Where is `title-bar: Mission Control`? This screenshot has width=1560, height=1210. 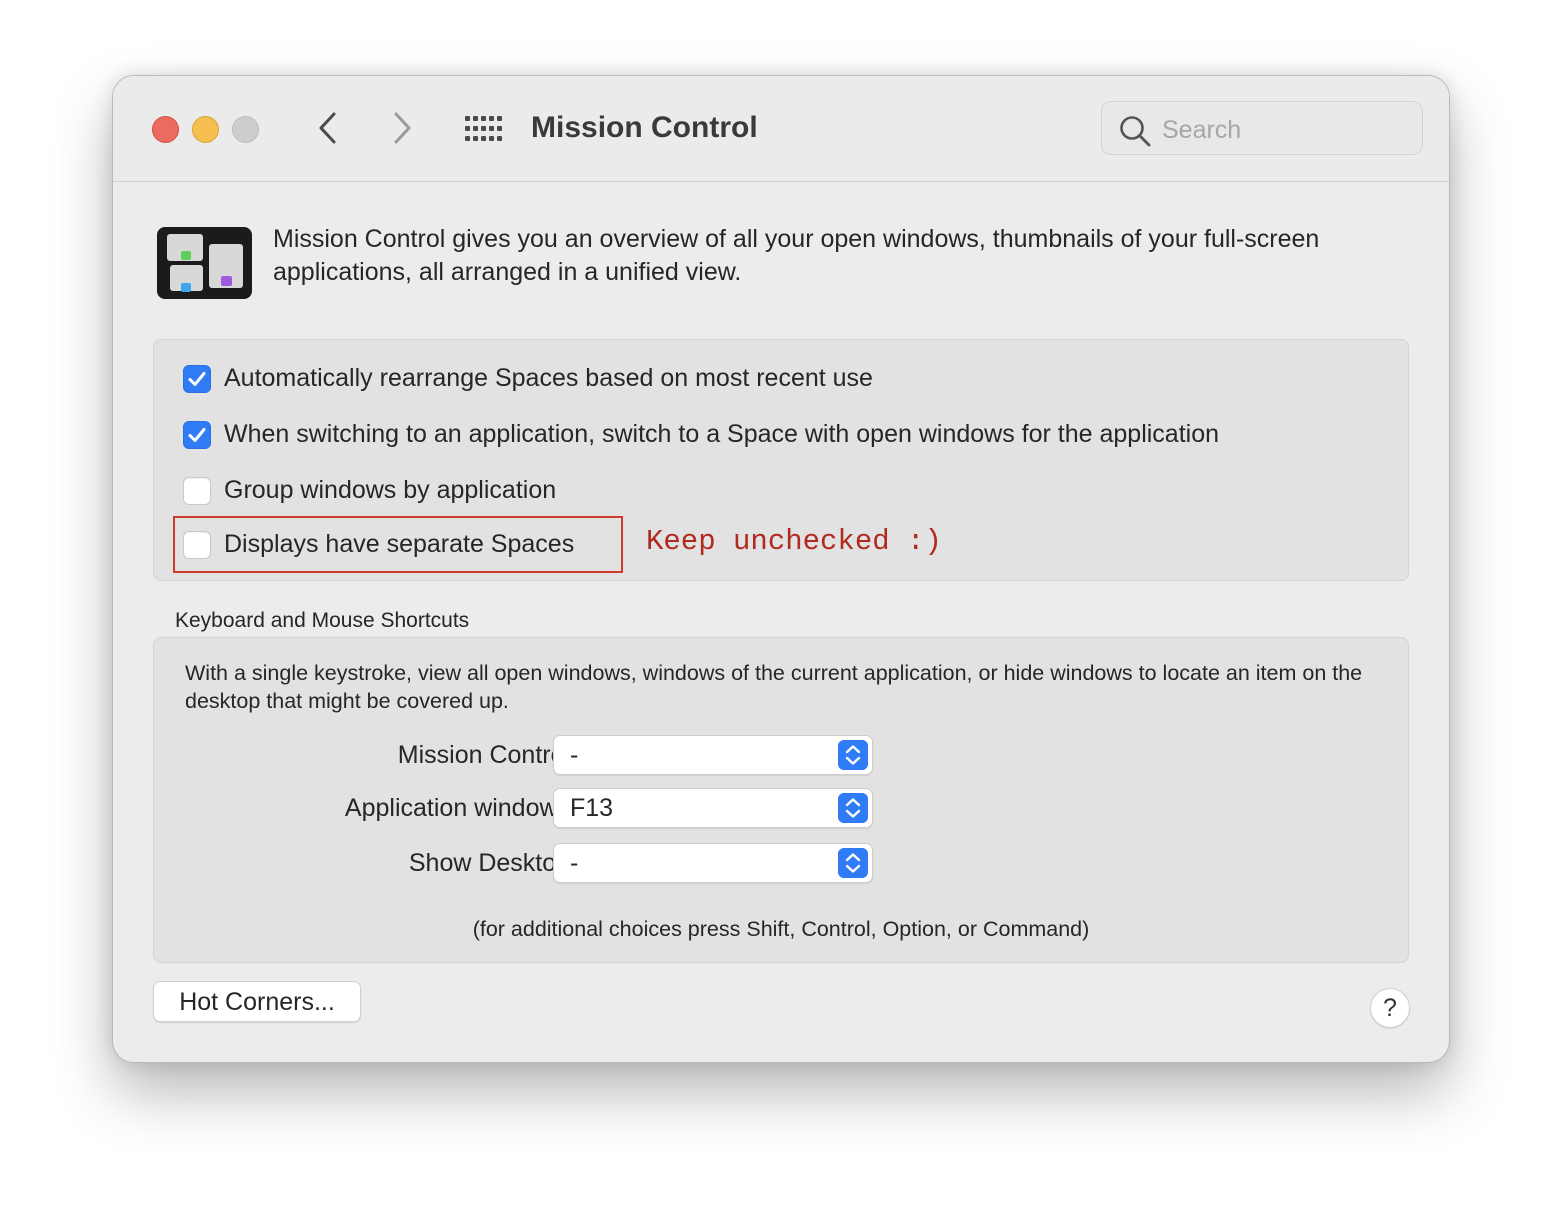 title-bar: Mission Control is located at coordinates (781, 129).